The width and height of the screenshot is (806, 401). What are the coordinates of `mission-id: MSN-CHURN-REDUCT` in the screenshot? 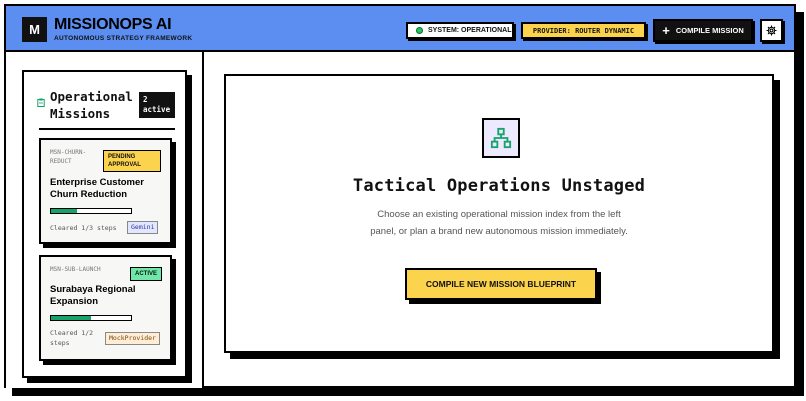 It's located at (68, 157).